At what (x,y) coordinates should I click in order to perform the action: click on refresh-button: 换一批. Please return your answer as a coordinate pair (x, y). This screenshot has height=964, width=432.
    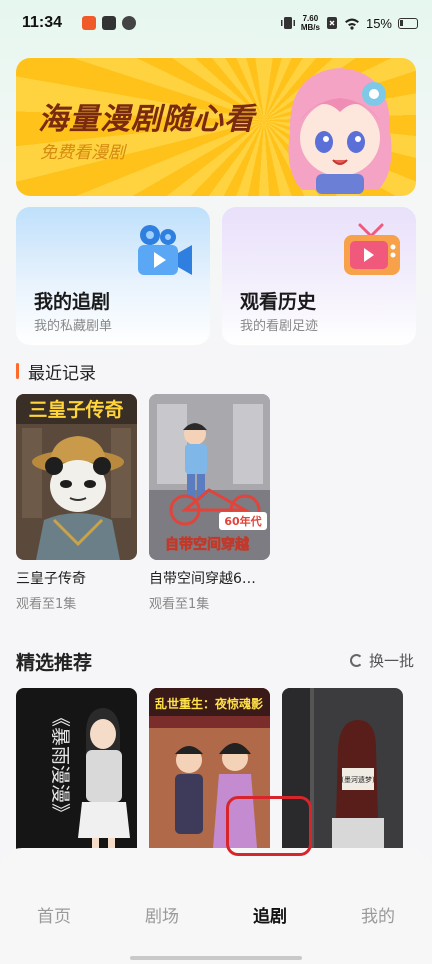
    Looking at the image, I should click on (381, 660).